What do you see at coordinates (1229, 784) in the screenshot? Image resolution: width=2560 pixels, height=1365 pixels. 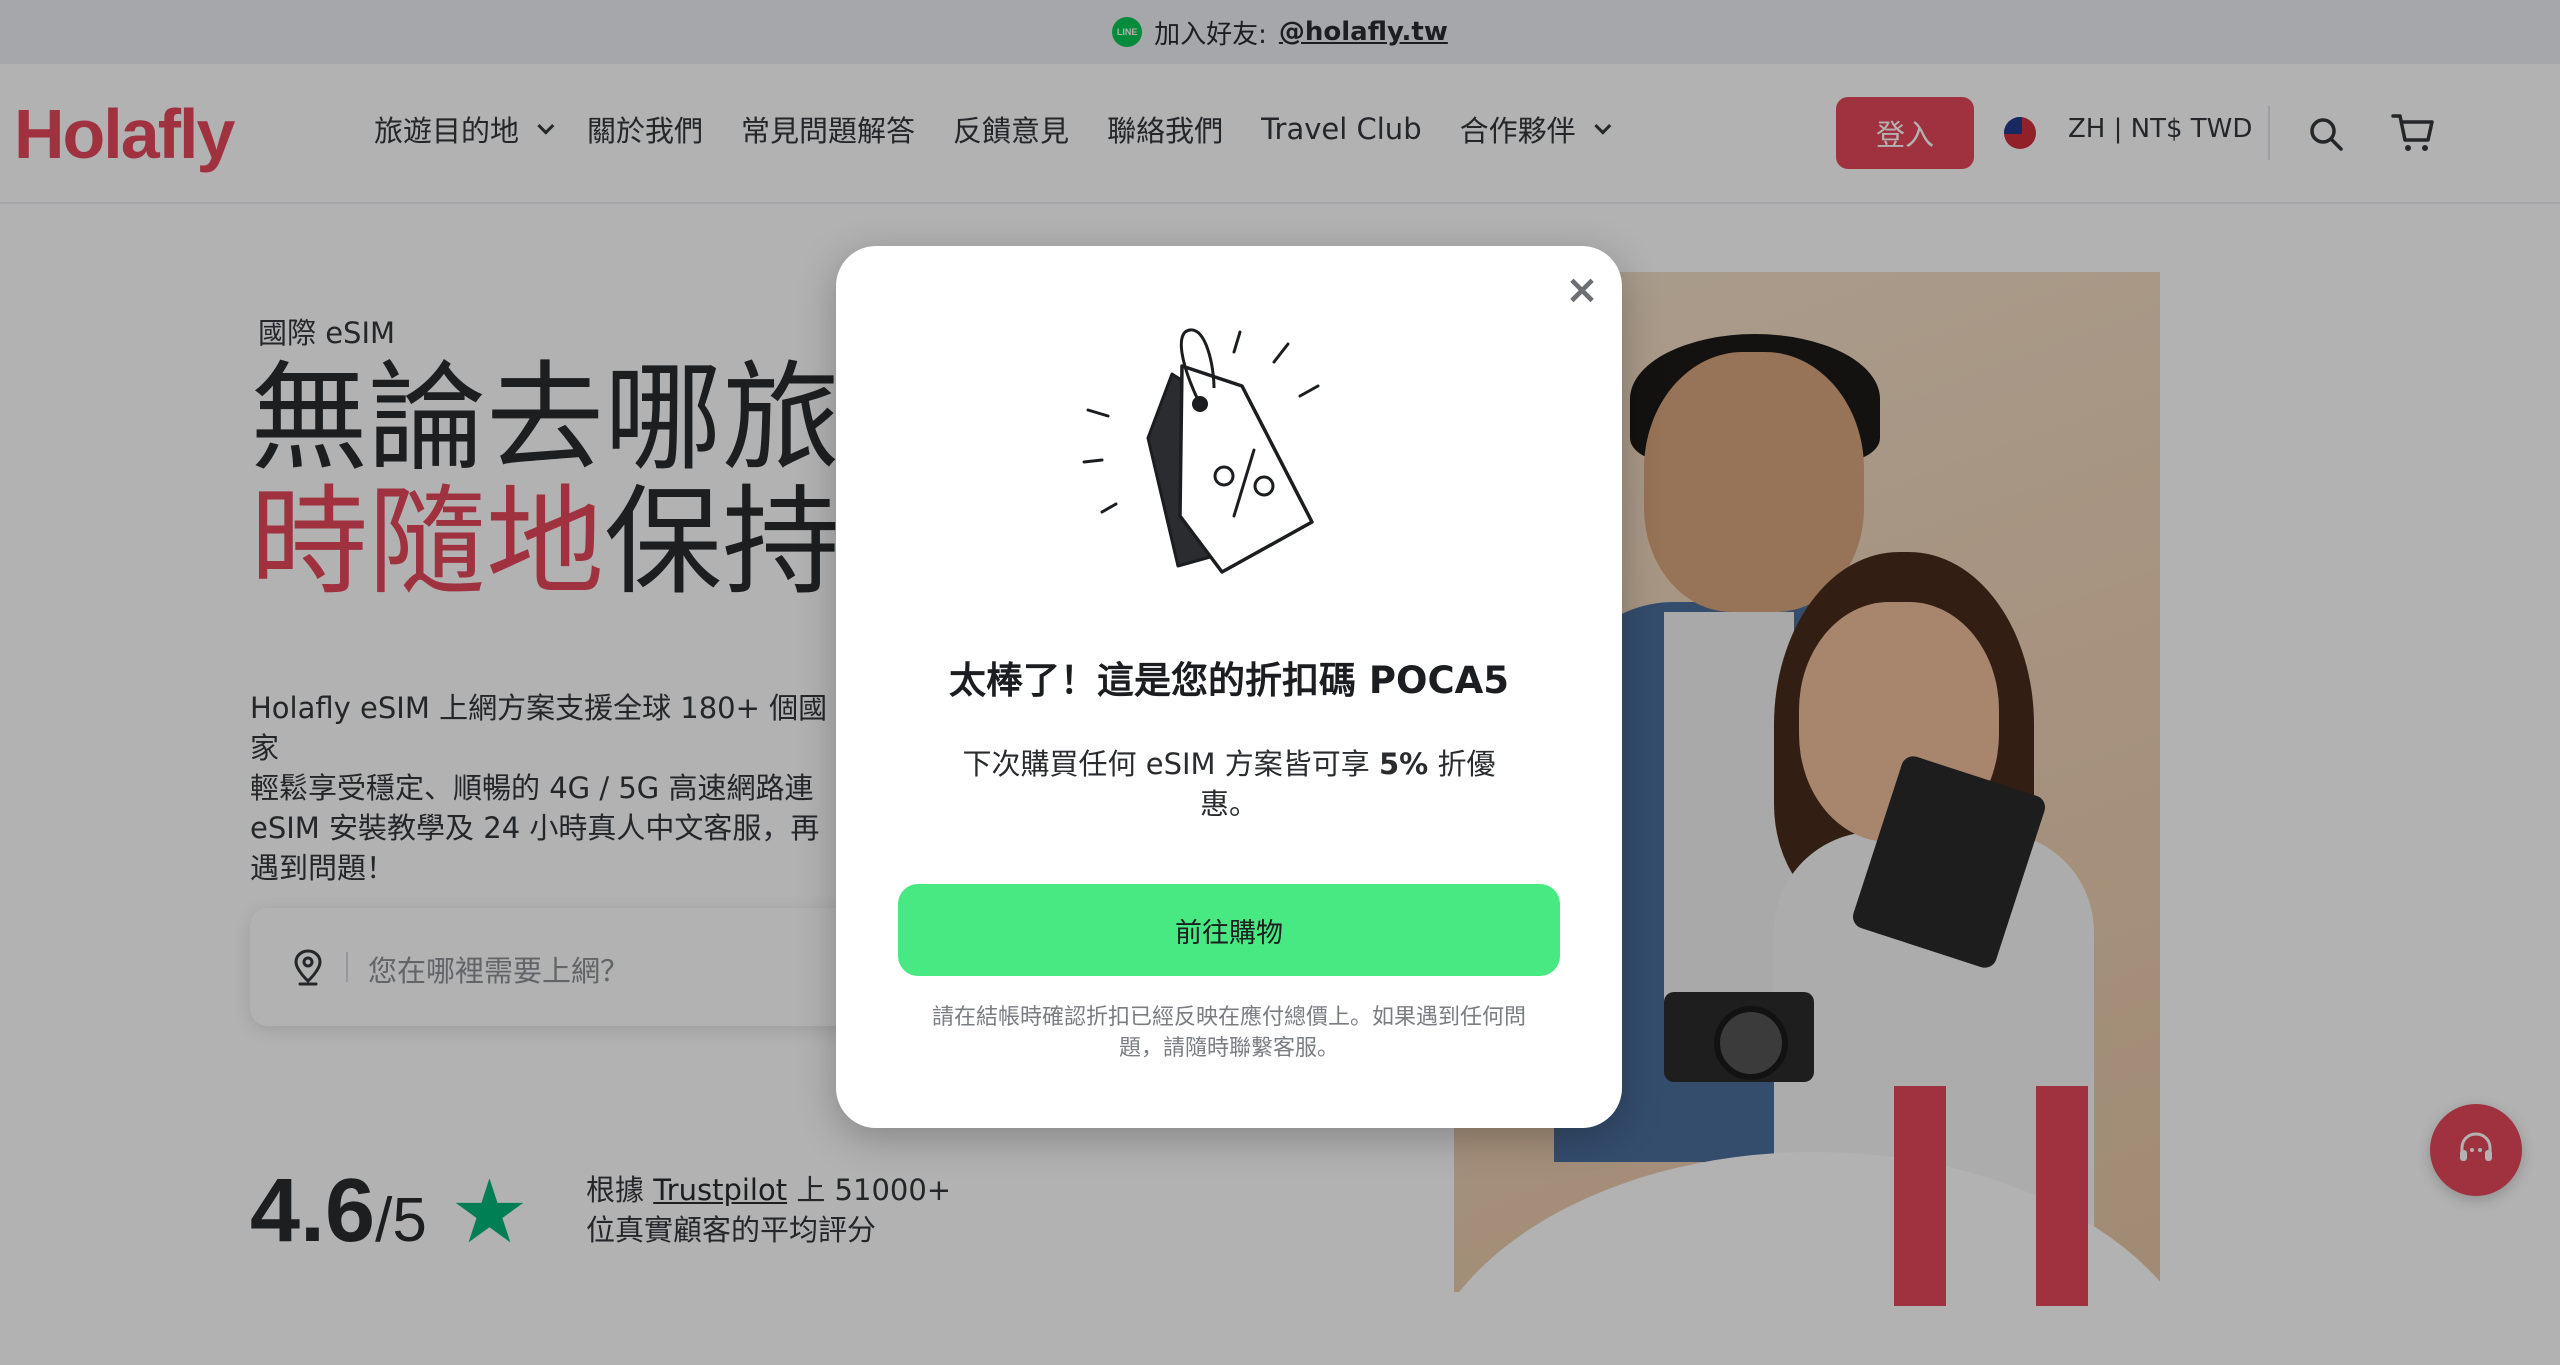 I see `modal-body: 下次購買任何 eSIM 方案皆可享 5% 折優惠。` at bounding box center [1229, 784].